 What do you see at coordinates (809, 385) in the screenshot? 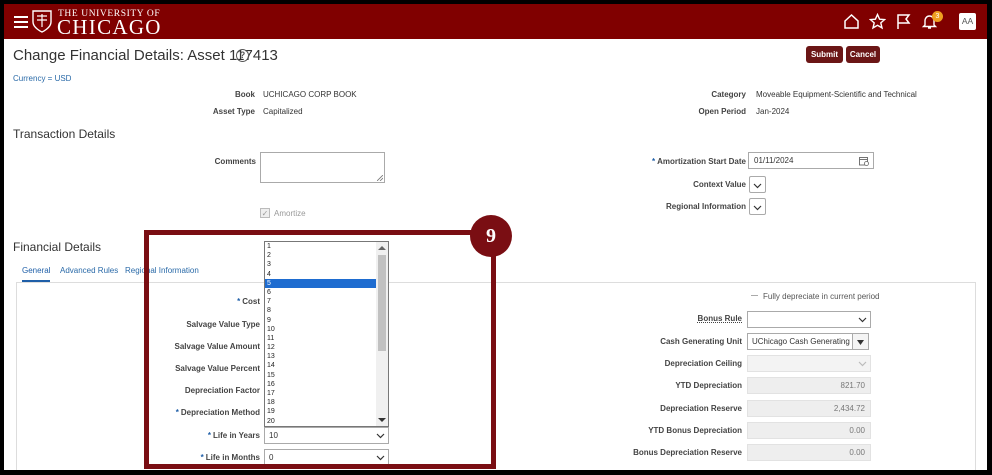
I see `ytd-depreciation-value: 821.70` at bounding box center [809, 385].